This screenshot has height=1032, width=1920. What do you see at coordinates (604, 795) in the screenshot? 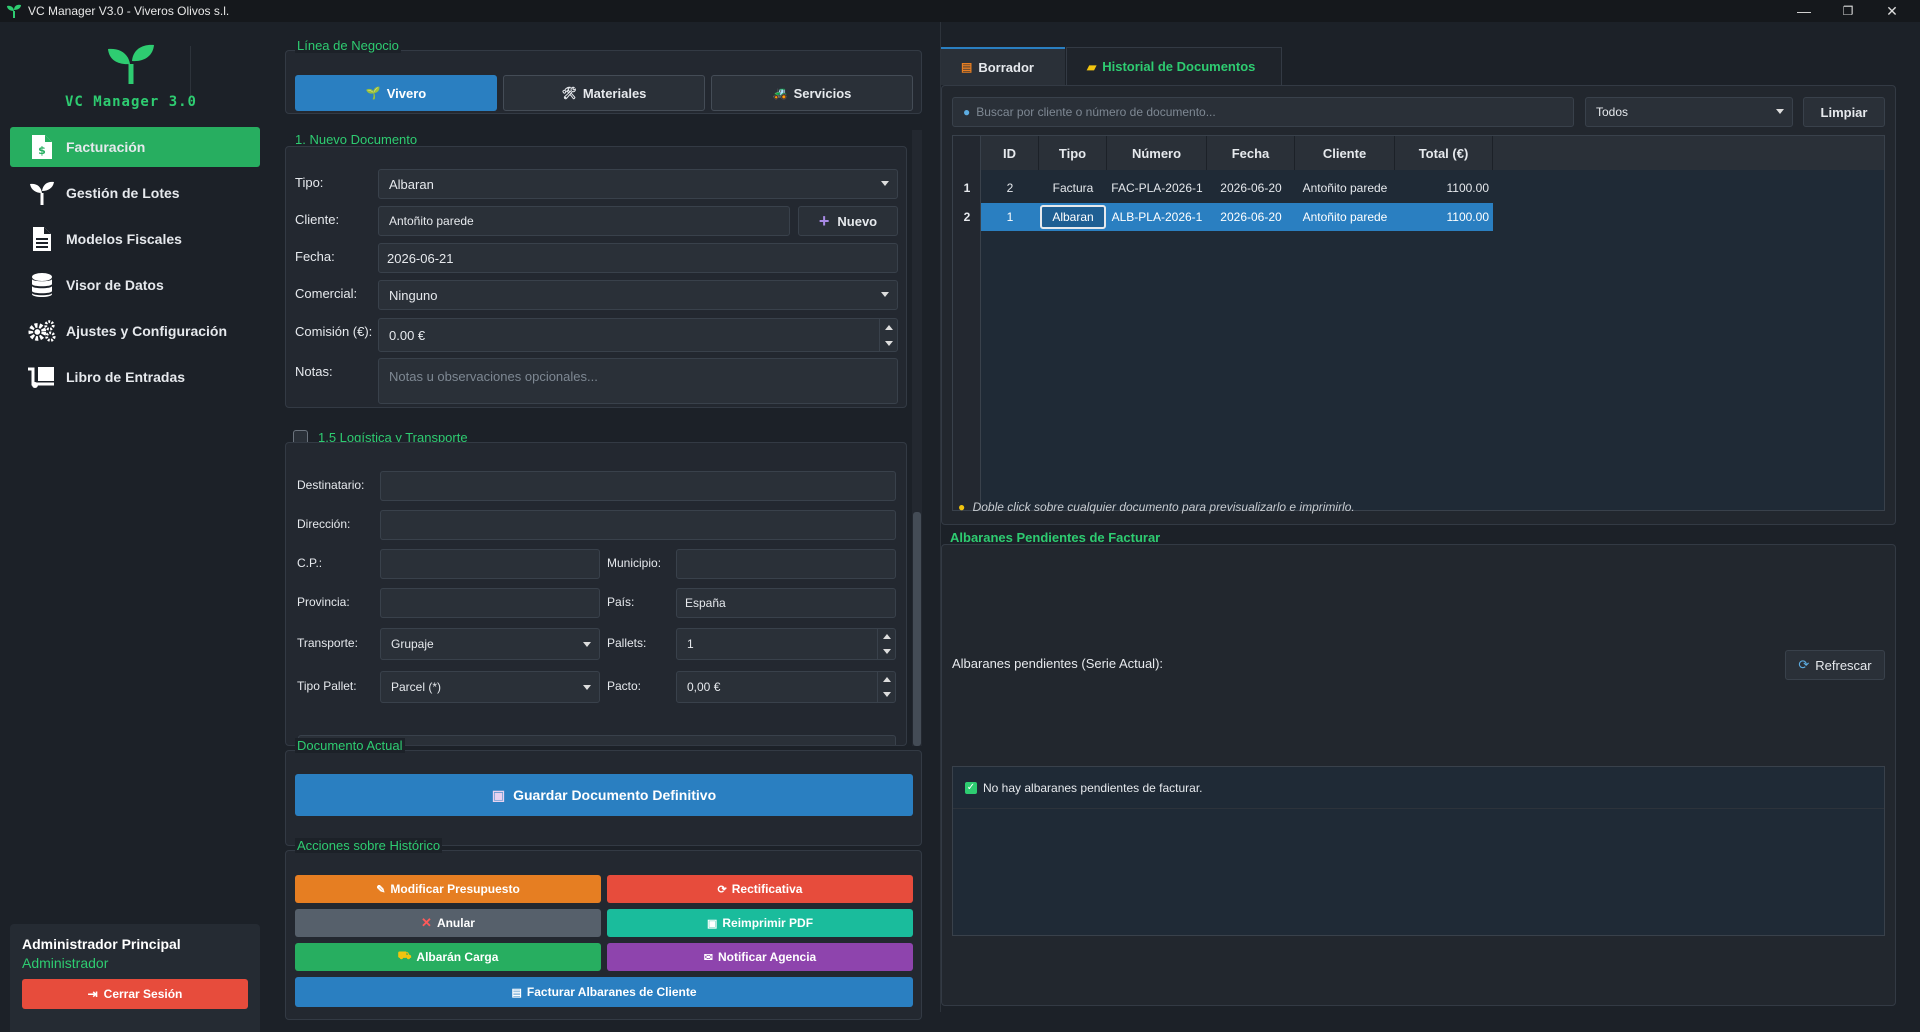
I see `save-document-button: ▣ Guardar Documento Definitivo` at bounding box center [604, 795].